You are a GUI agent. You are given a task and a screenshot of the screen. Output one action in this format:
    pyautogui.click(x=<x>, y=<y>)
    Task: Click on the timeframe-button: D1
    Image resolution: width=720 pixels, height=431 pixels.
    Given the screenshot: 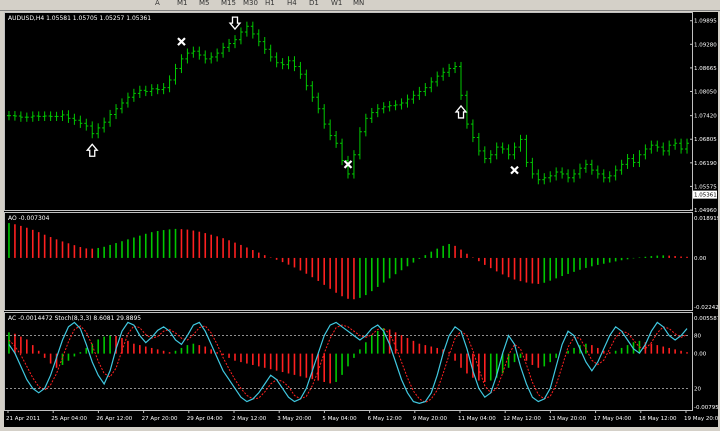 What is the action you would take?
    pyautogui.click(x=314, y=3)
    